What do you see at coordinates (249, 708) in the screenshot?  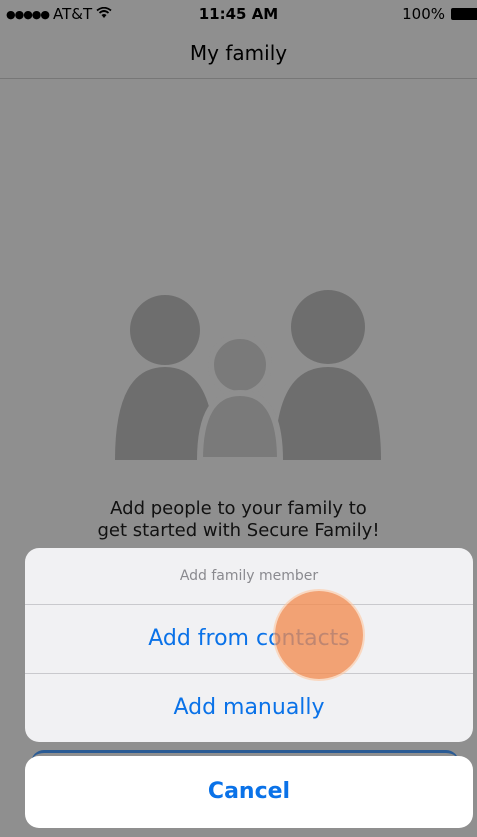 I see `add-manually-button: Add manually` at bounding box center [249, 708].